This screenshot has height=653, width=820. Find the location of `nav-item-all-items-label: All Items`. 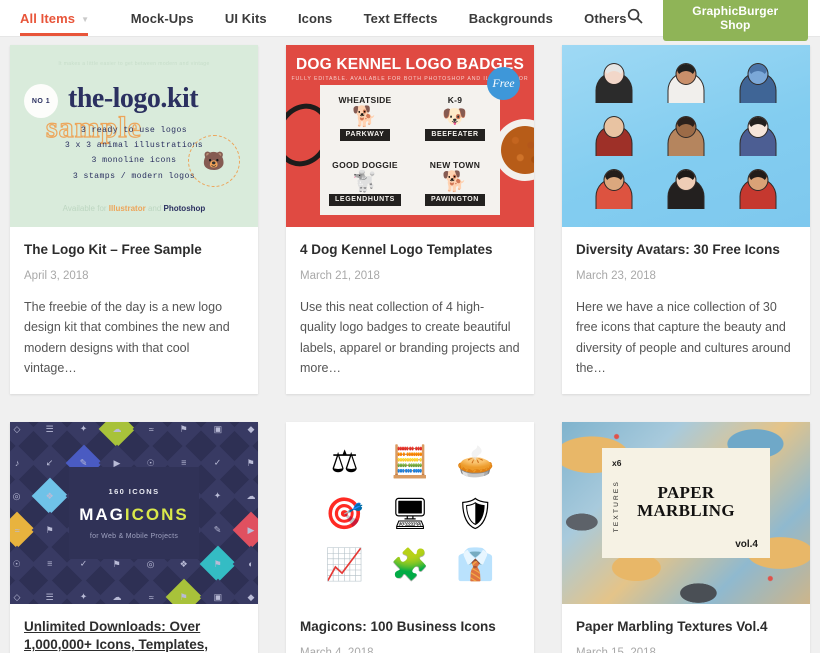

nav-item-all-items-label: All Items is located at coordinates (48, 18).